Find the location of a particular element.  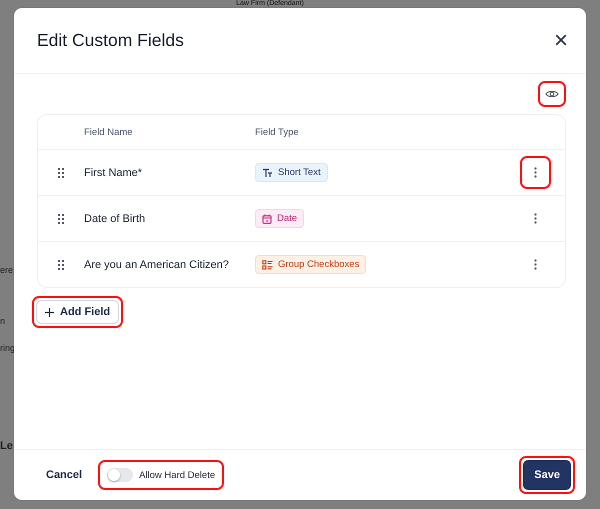

field-type-label: Short Text is located at coordinates (299, 172).